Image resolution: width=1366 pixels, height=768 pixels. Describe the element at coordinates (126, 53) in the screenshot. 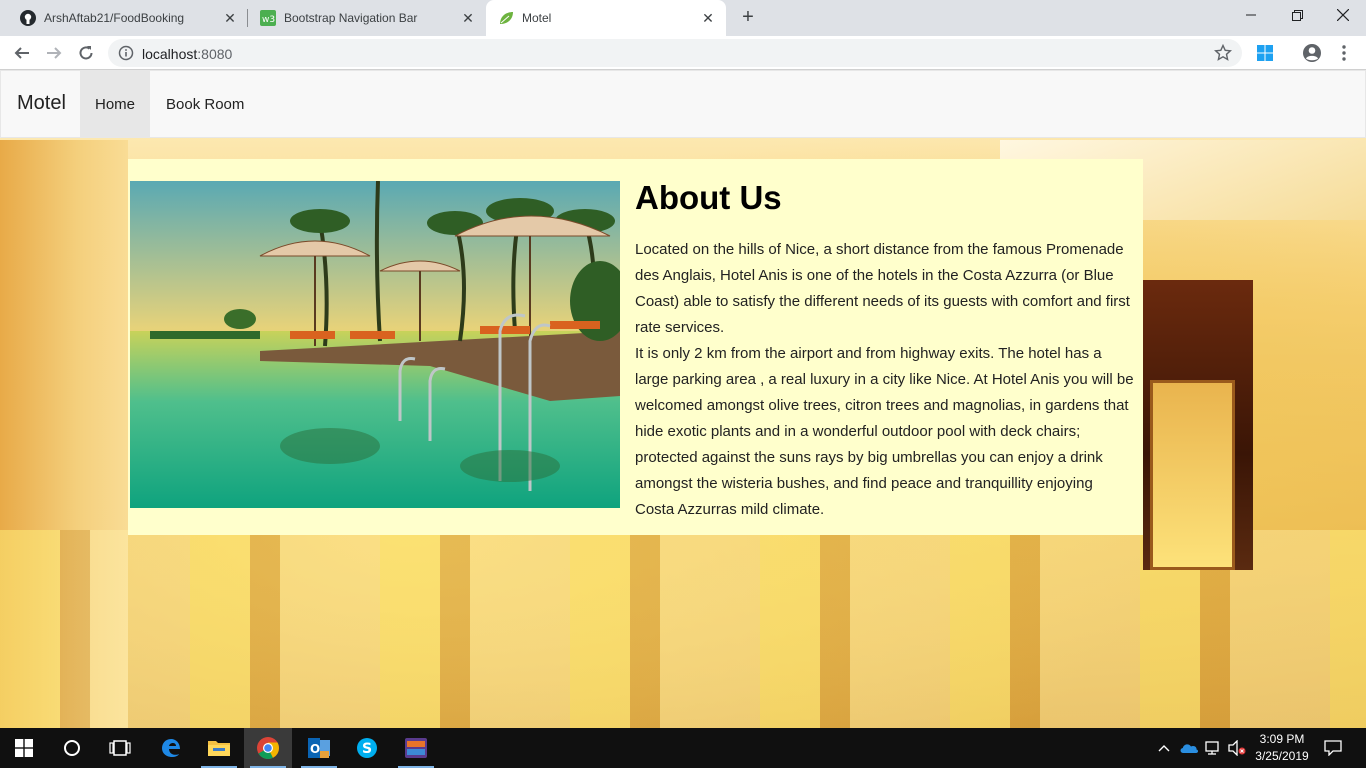

I see `info-icon` at that location.